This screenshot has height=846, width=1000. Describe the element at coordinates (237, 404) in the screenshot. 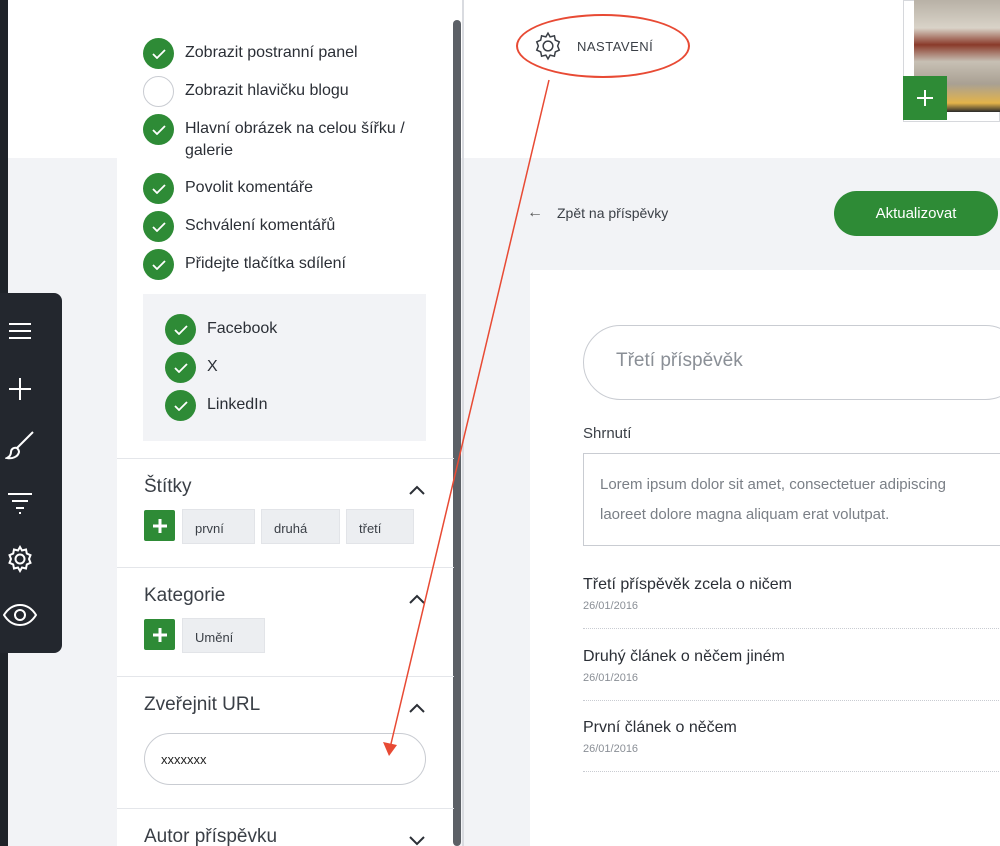

I see `option-label: LinkedIn` at that location.